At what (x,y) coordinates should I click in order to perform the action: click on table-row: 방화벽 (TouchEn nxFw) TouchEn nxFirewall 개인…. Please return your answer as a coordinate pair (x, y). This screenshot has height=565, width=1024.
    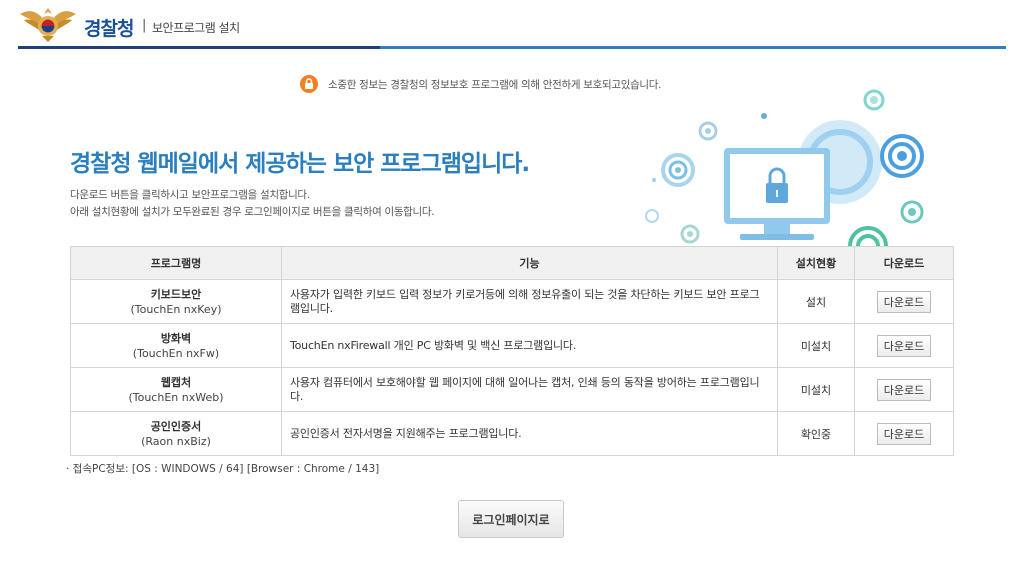
    Looking at the image, I should click on (512, 345).